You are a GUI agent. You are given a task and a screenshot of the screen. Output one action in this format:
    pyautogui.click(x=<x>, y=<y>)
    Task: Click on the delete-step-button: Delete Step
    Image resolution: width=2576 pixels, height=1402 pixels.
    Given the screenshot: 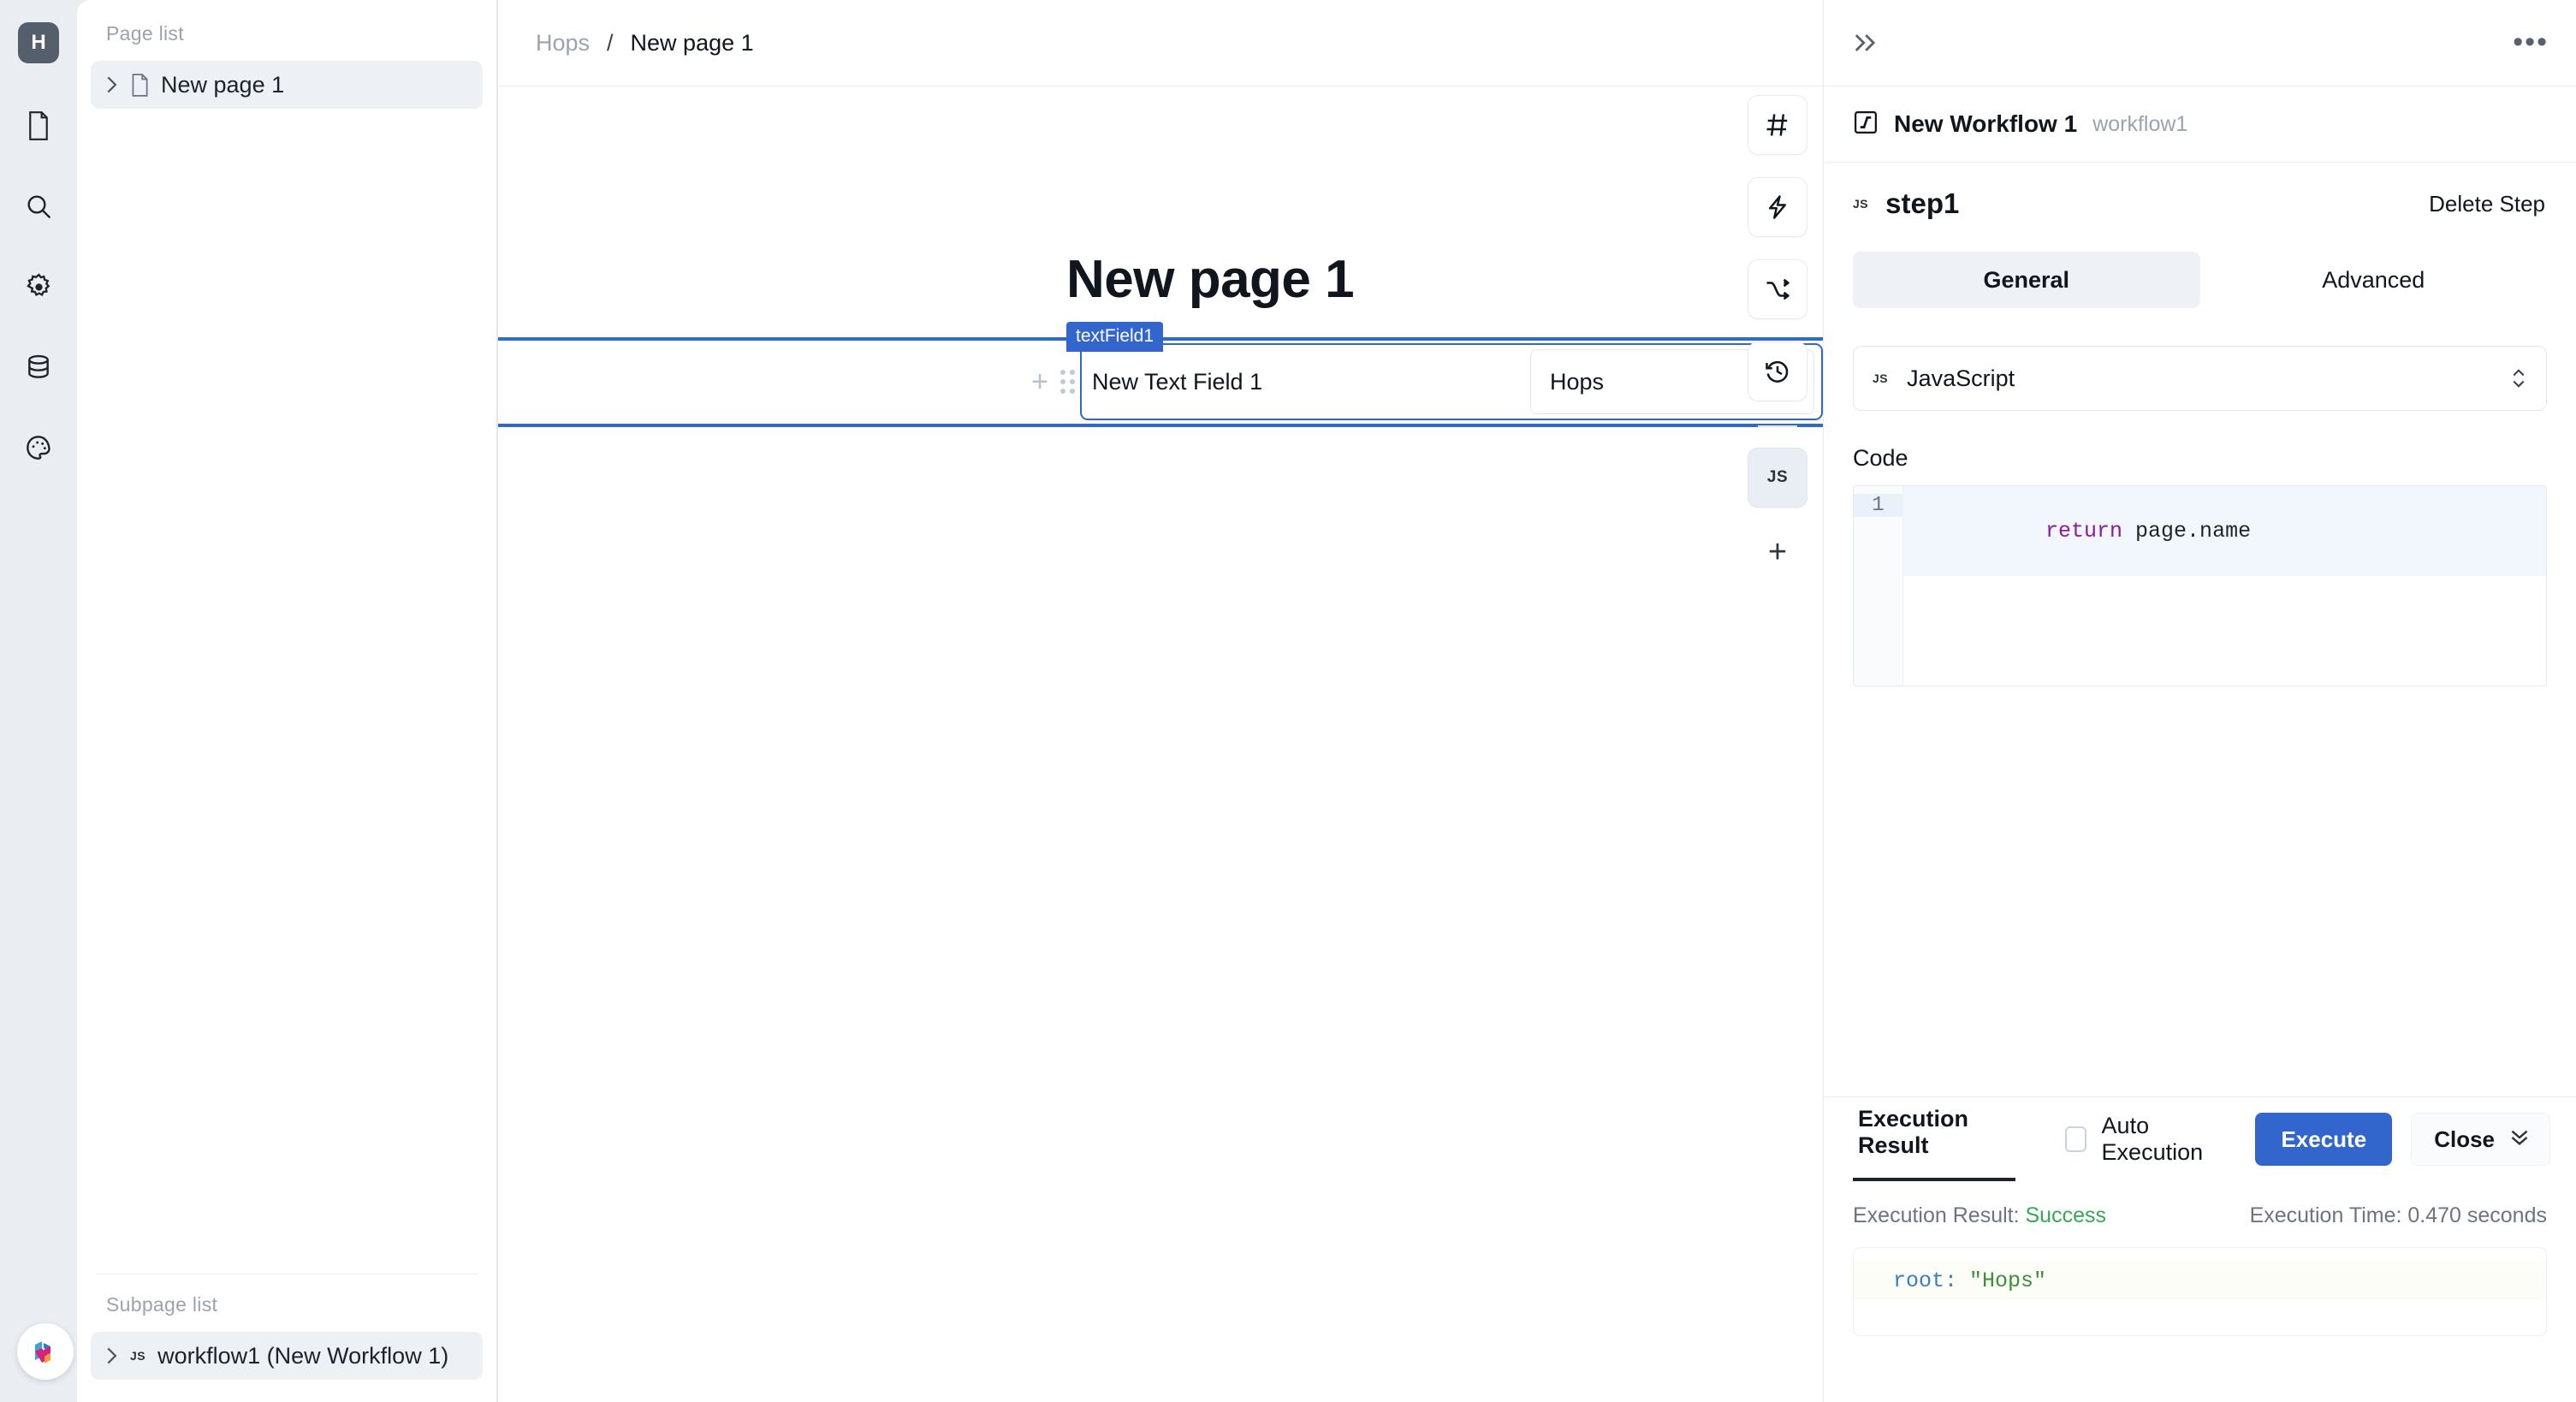 What is the action you would take?
    pyautogui.click(x=2487, y=204)
    